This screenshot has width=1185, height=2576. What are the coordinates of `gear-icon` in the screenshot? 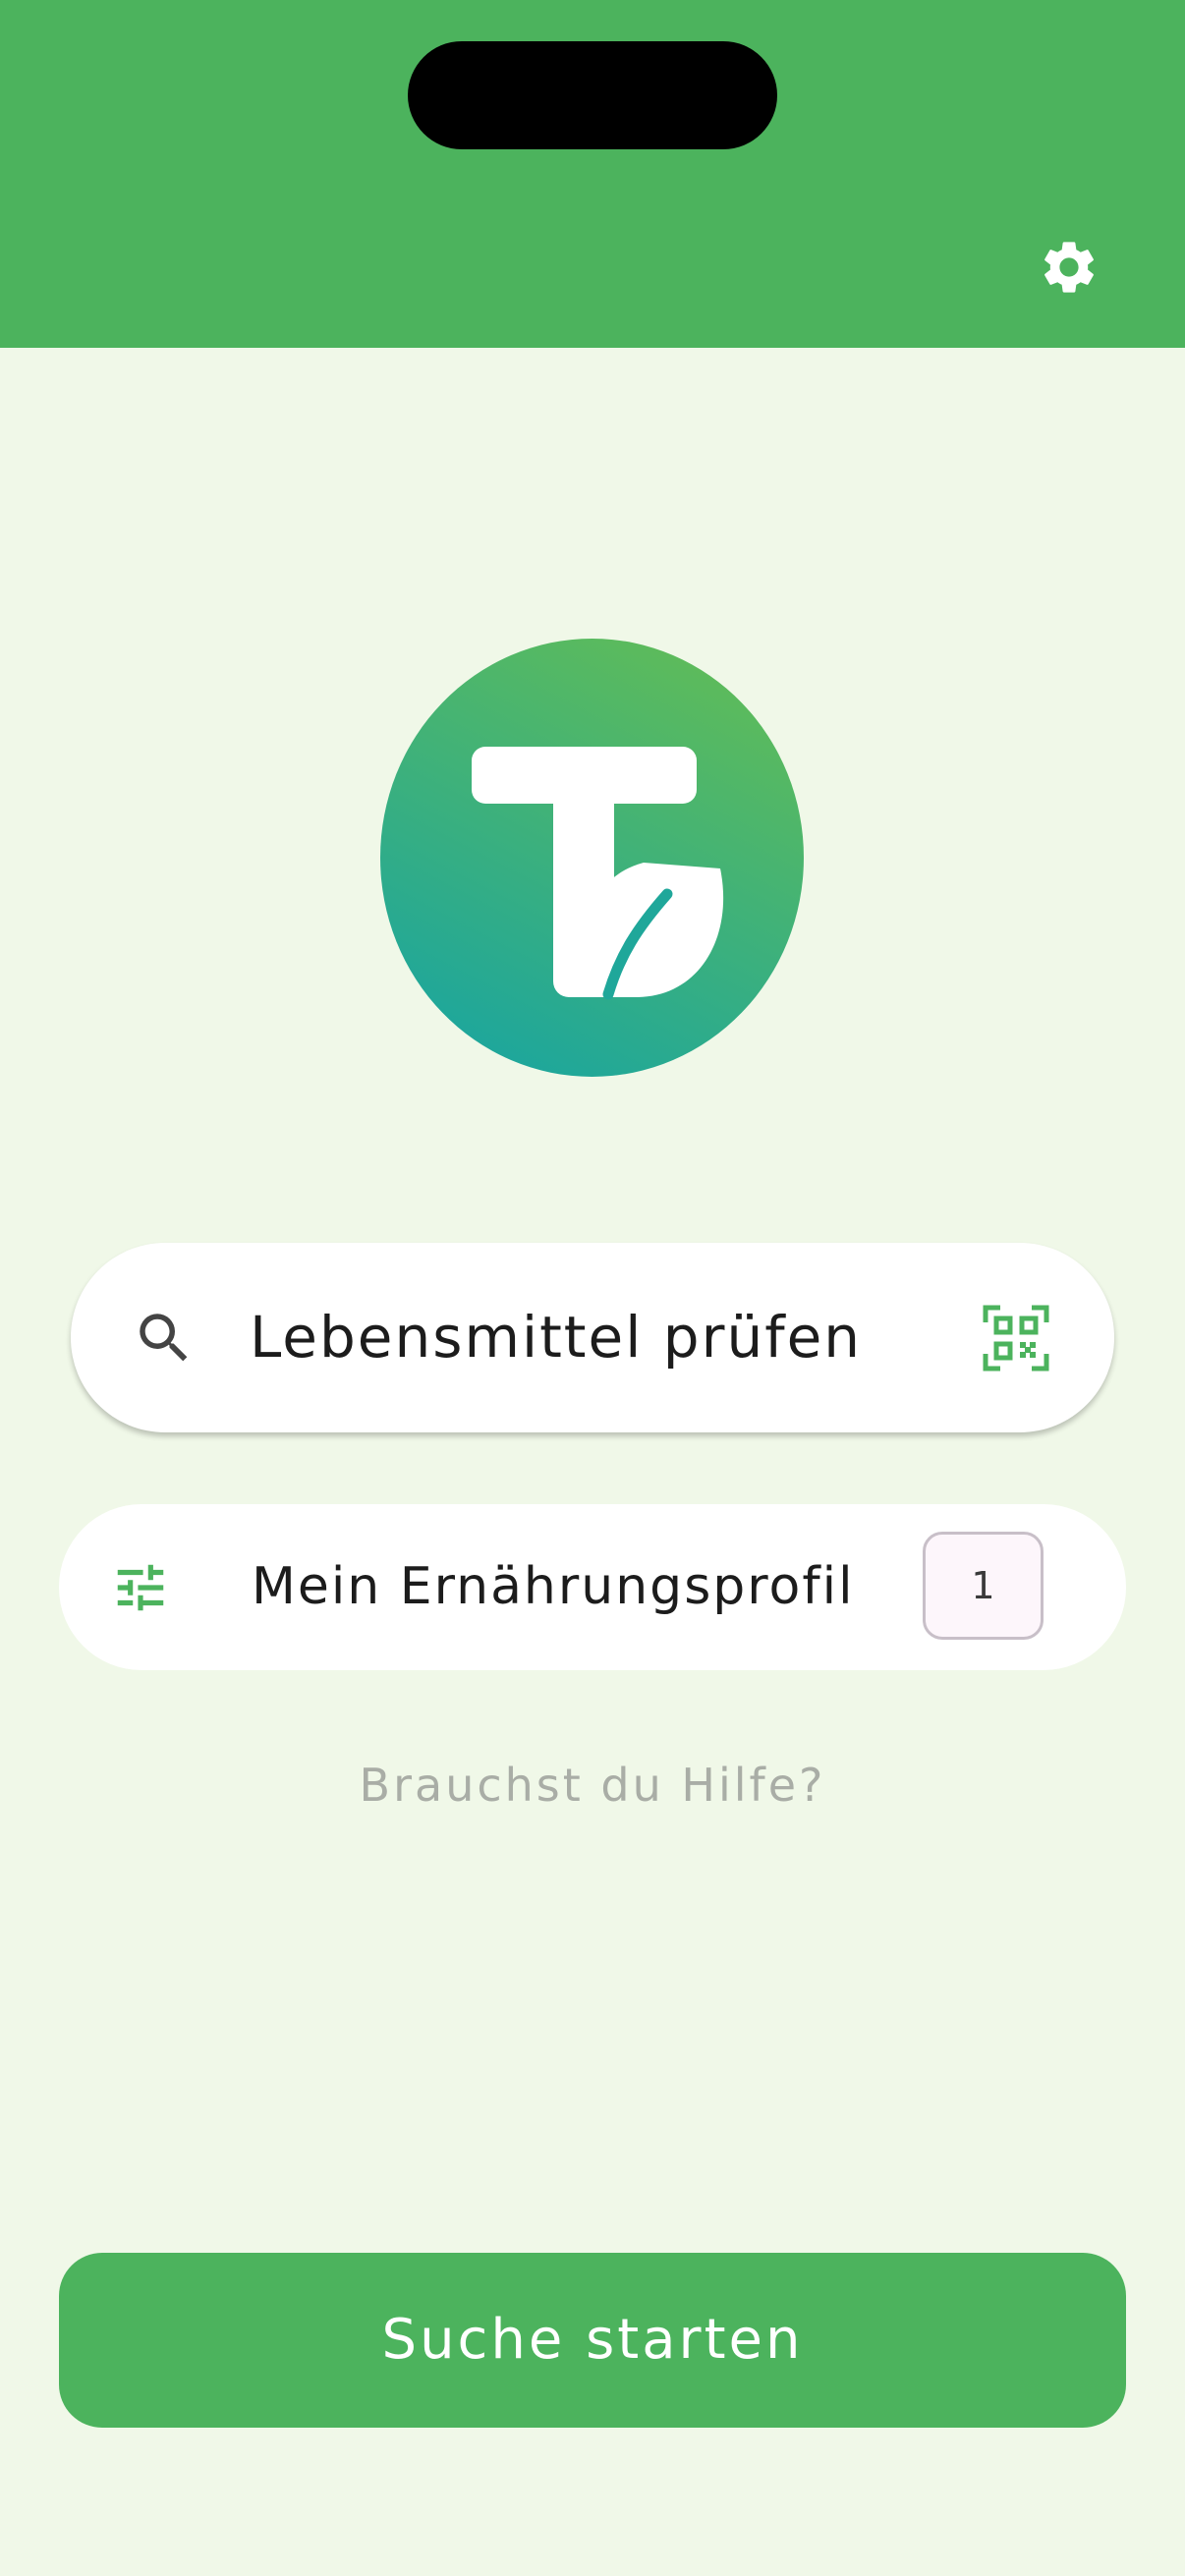 It's located at (1069, 267).